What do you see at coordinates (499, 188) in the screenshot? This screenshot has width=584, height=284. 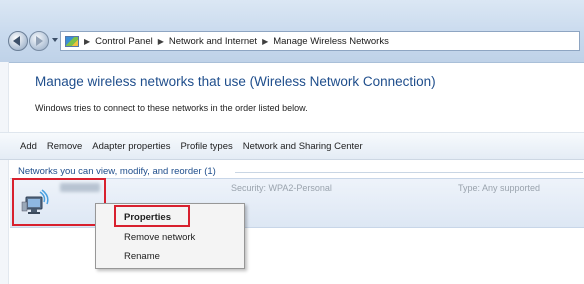 I see `network-type: Type: Any supported` at bounding box center [499, 188].